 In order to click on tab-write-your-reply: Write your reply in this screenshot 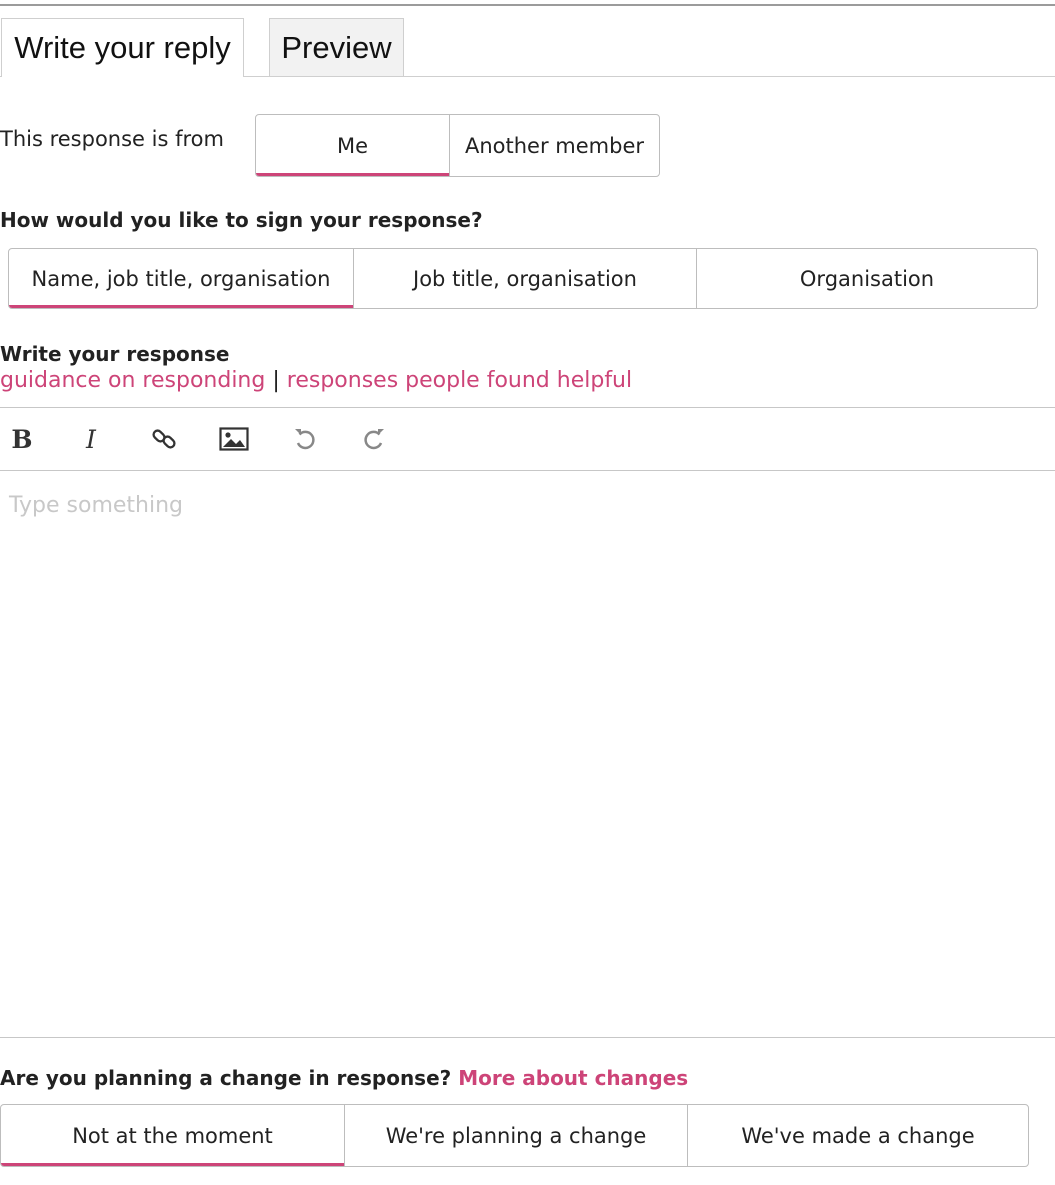, I will do `click(122, 47)`.